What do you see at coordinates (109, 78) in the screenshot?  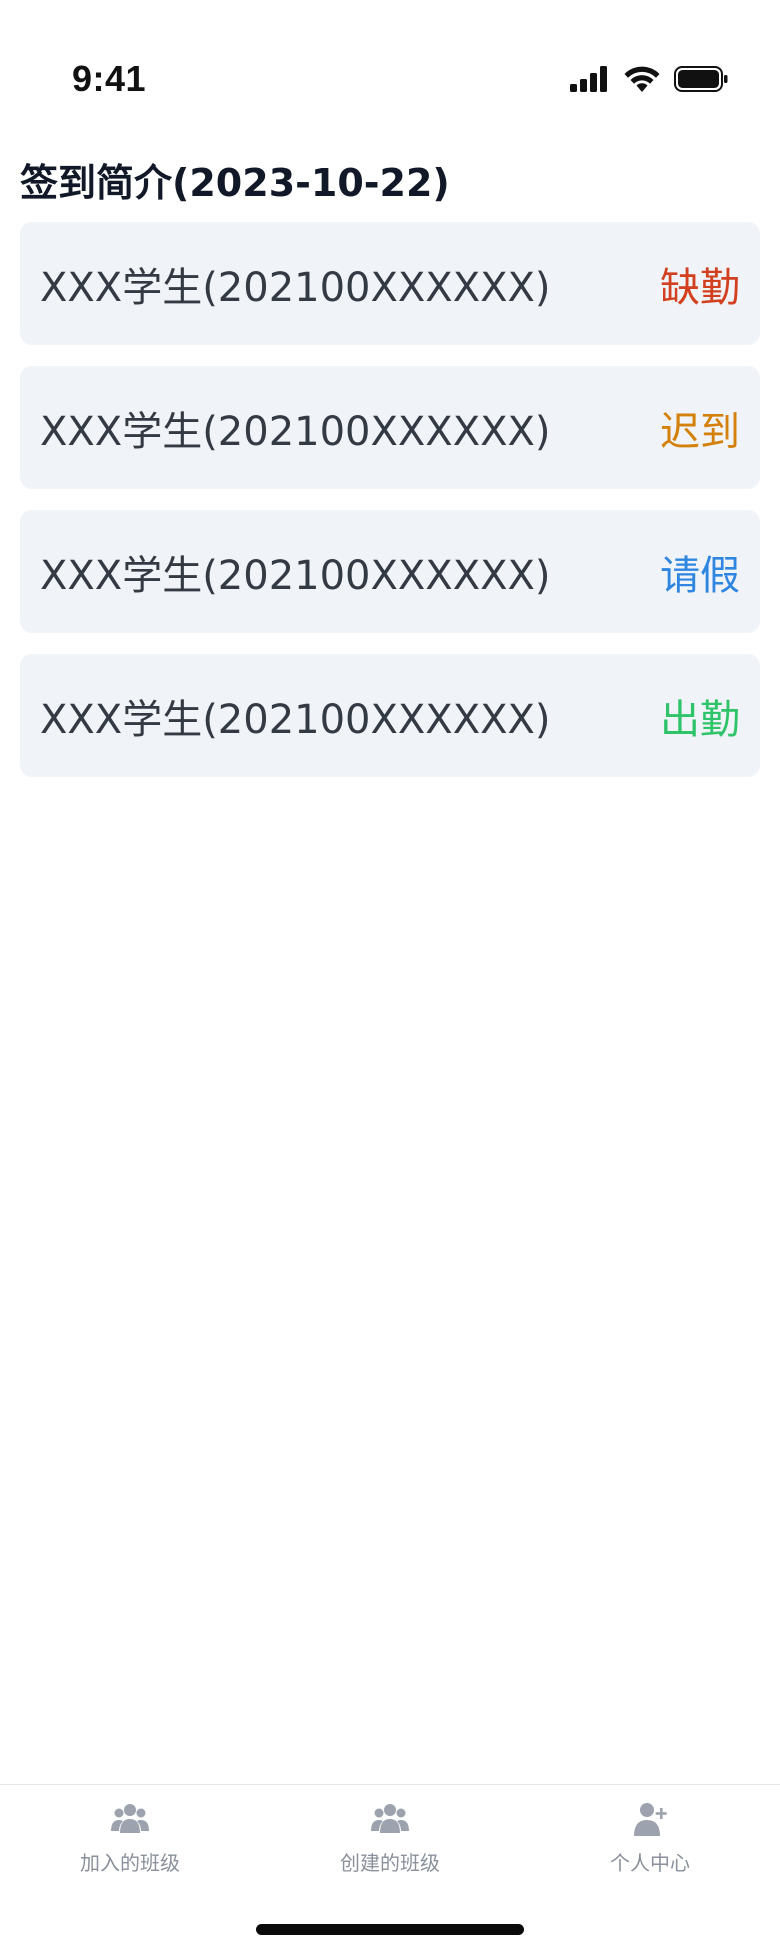 I see `status-time: 9:41` at bounding box center [109, 78].